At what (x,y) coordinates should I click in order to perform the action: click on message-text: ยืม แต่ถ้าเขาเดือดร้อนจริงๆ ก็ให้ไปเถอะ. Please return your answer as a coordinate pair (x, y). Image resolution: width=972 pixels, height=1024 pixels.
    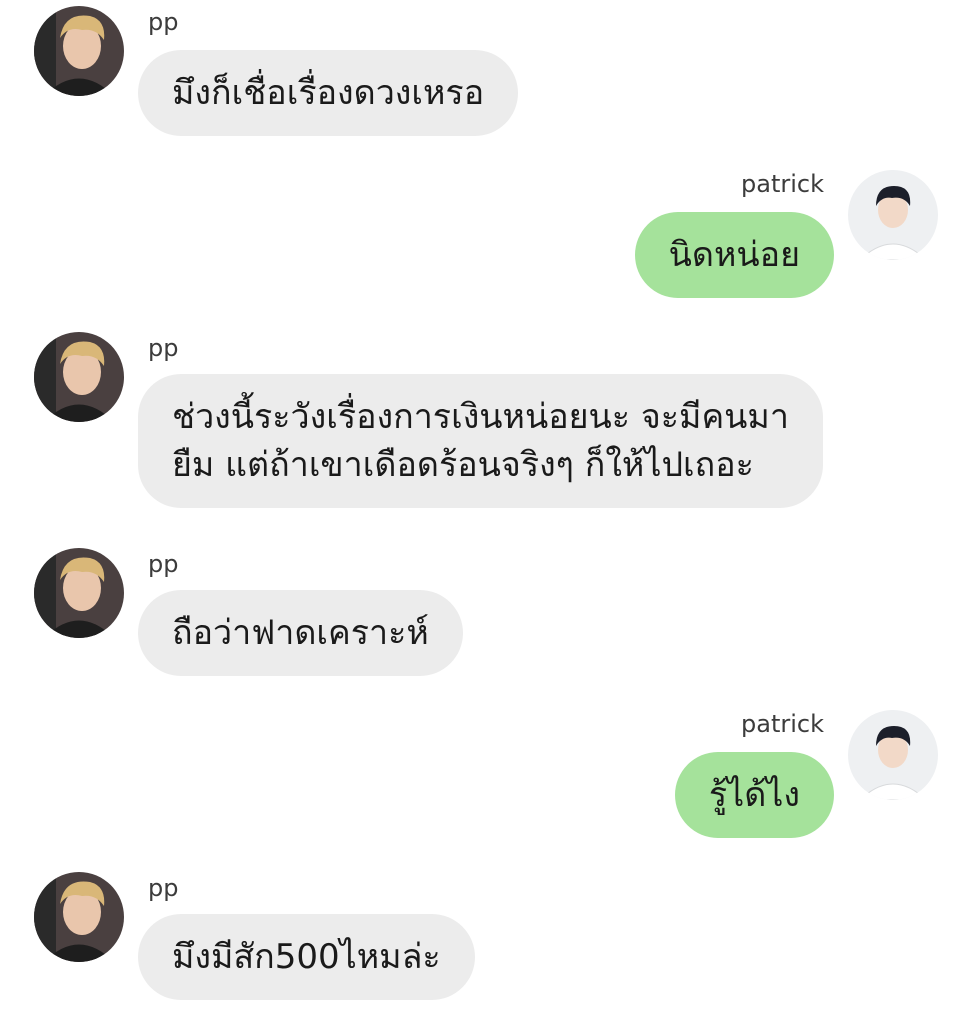
    Looking at the image, I should click on (463, 465).